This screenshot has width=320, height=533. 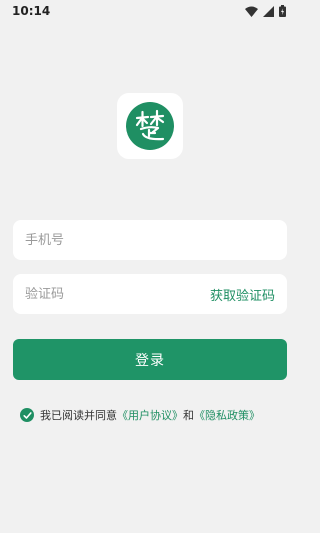 I want to click on phone-input, so click(x=150, y=240).